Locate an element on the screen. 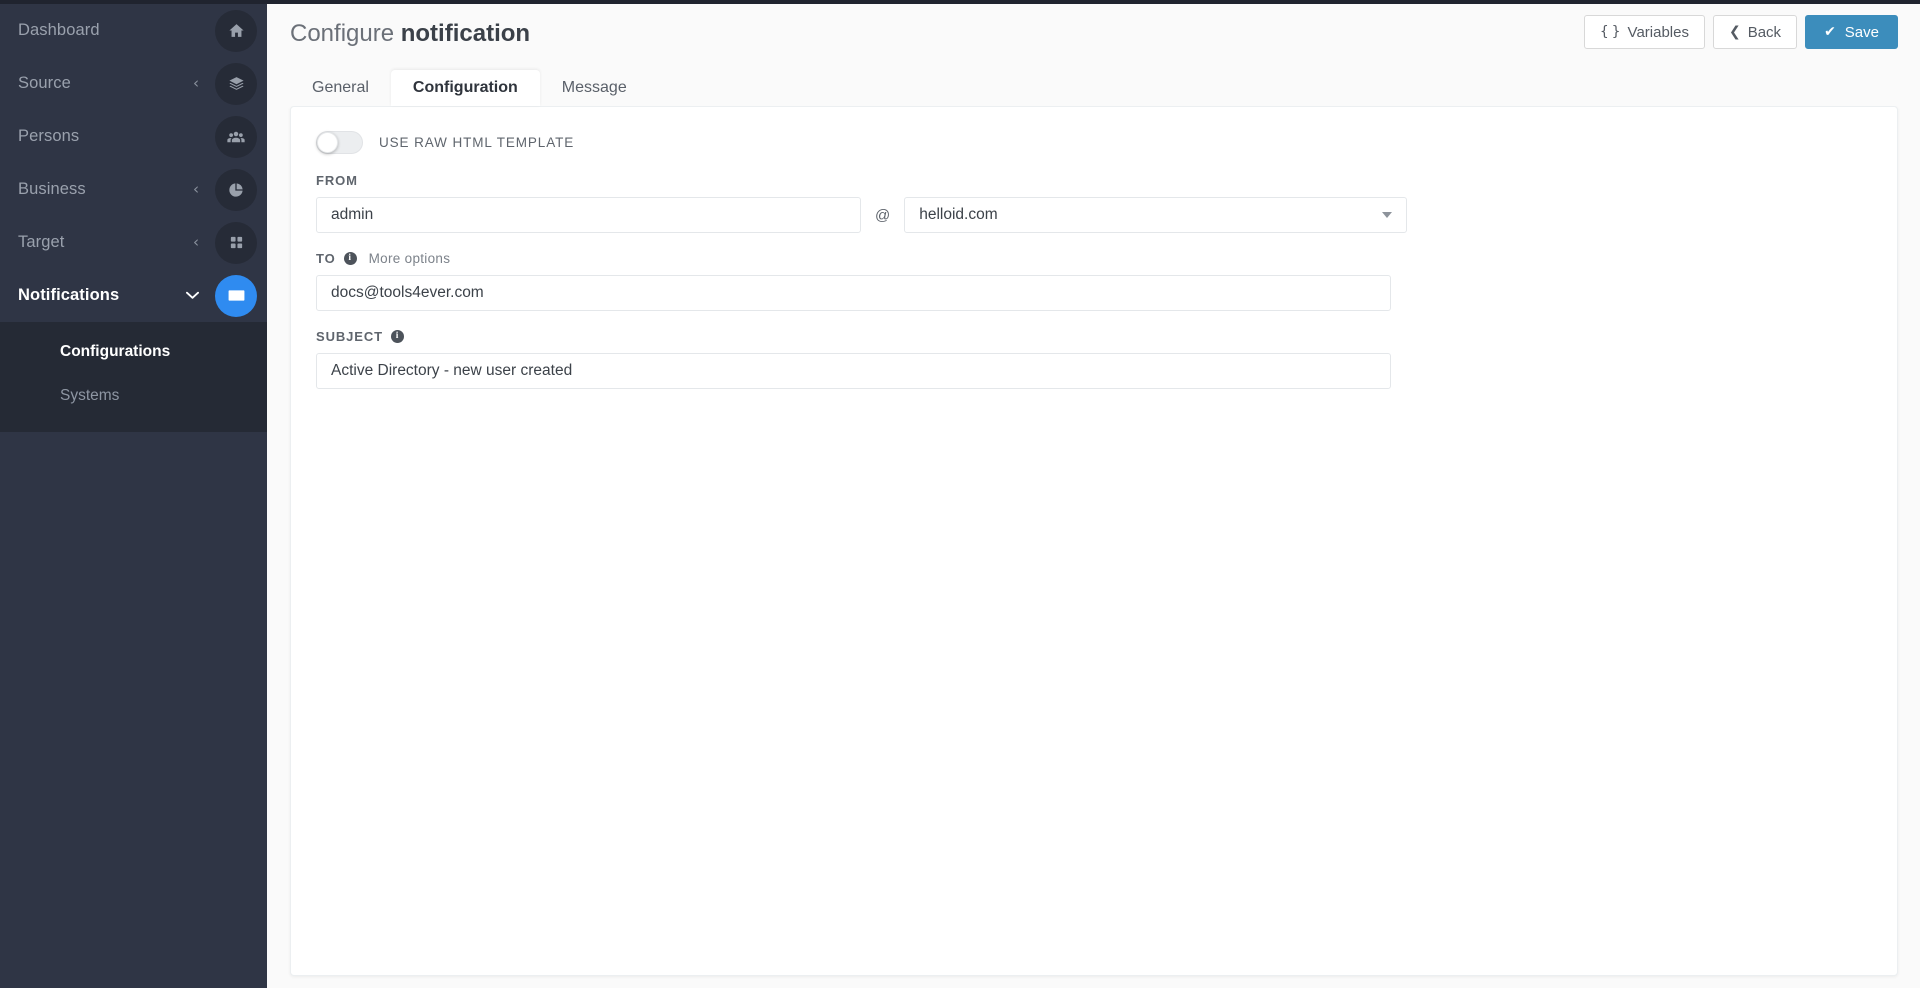  sidebar-item-label: Persons is located at coordinates (49, 136).